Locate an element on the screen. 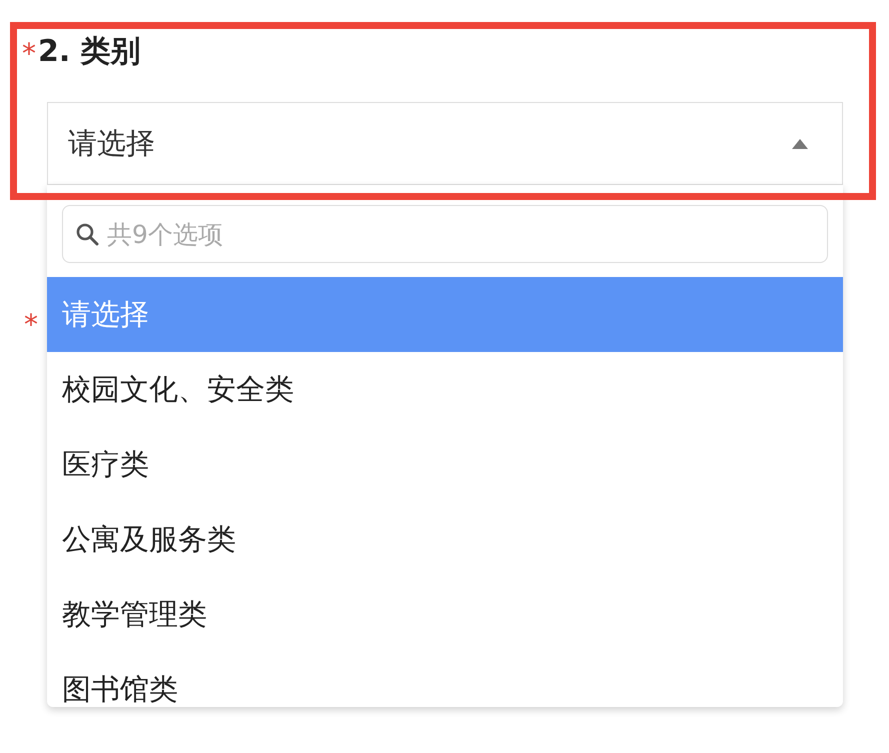 The width and height of the screenshot is (889, 753). category-select: 请选择 is located at coordinates (445, 143).